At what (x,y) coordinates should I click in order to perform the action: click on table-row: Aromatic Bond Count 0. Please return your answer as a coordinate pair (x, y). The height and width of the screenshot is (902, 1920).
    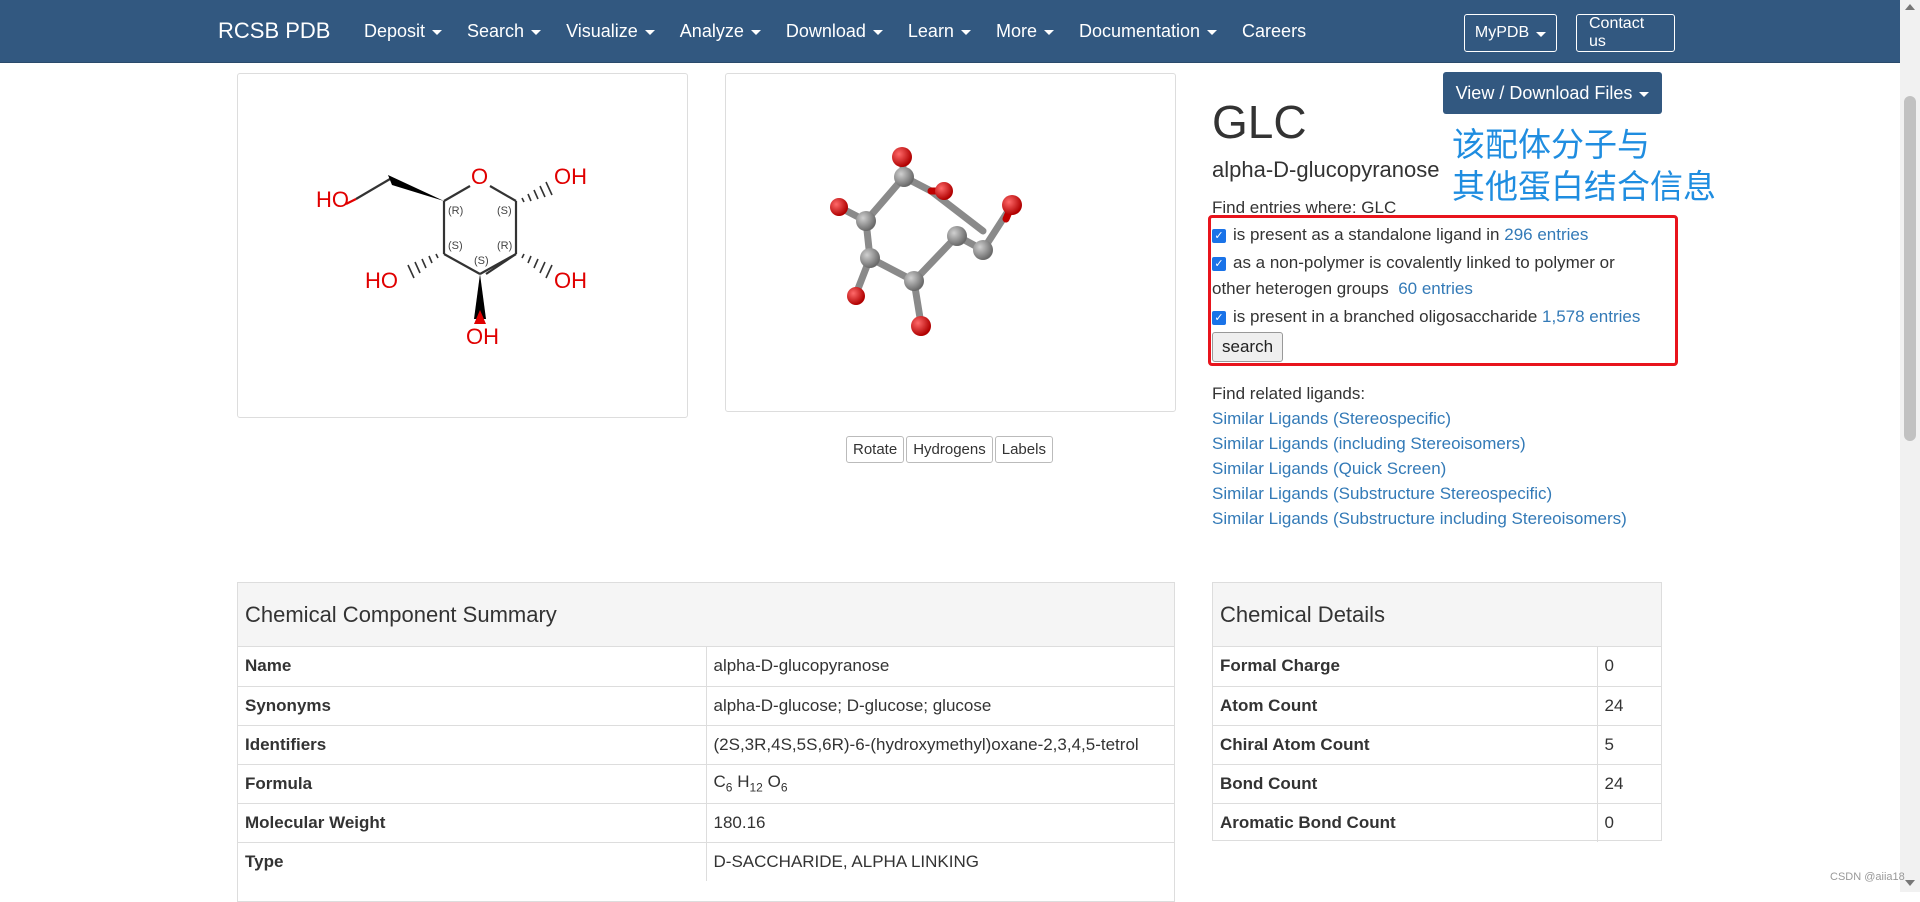
    Looking at the image, I should click on (1437, 822).